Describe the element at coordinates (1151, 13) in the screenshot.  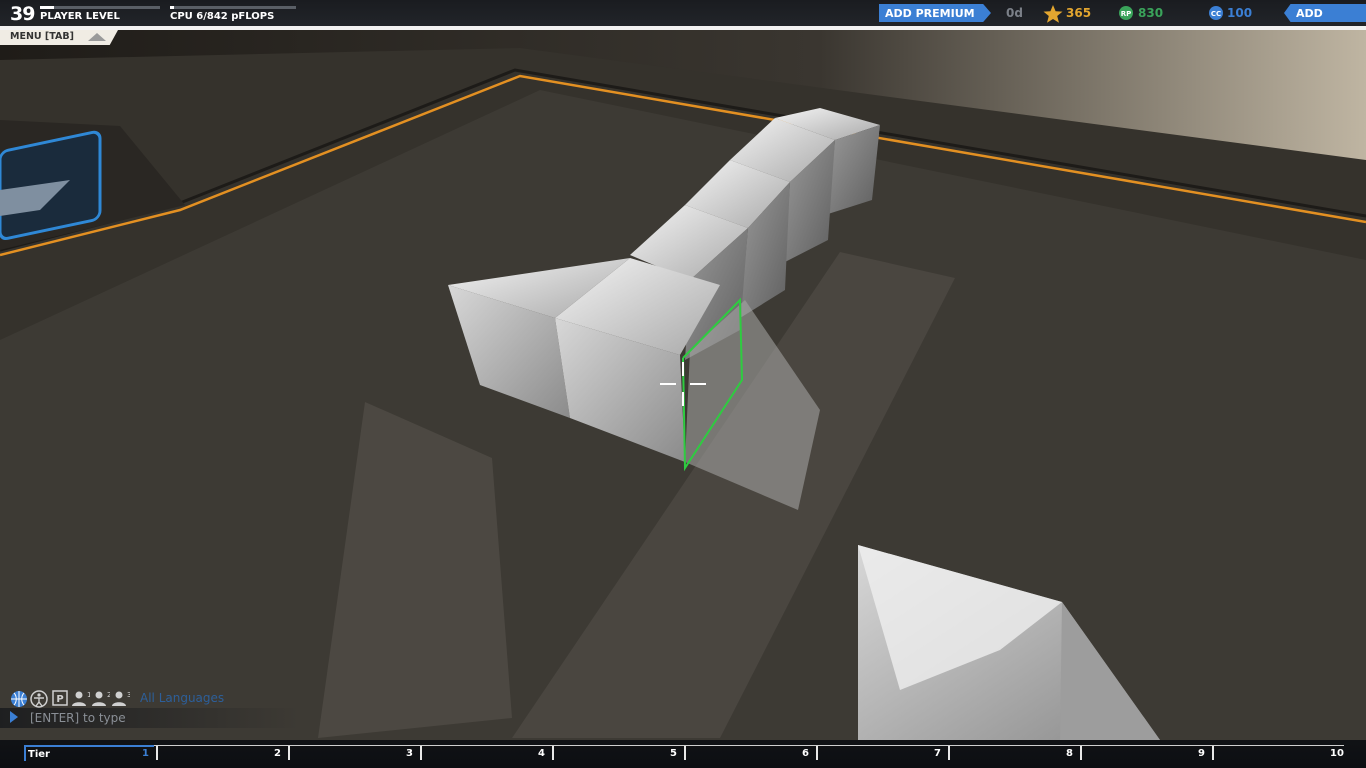
I see `robit-points-value: 830` at that location.